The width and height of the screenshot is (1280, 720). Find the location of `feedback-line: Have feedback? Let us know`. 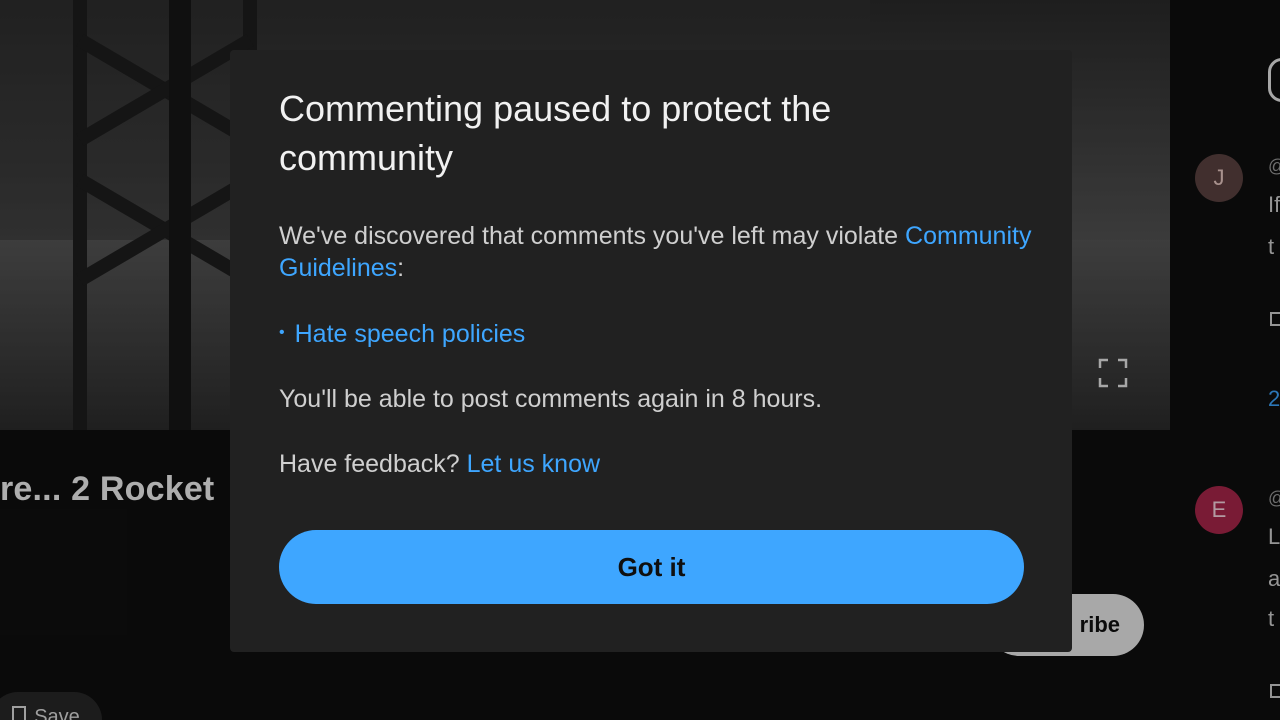

feedback-line: Have feedback? Let us know is located at coordinates (439, 464).